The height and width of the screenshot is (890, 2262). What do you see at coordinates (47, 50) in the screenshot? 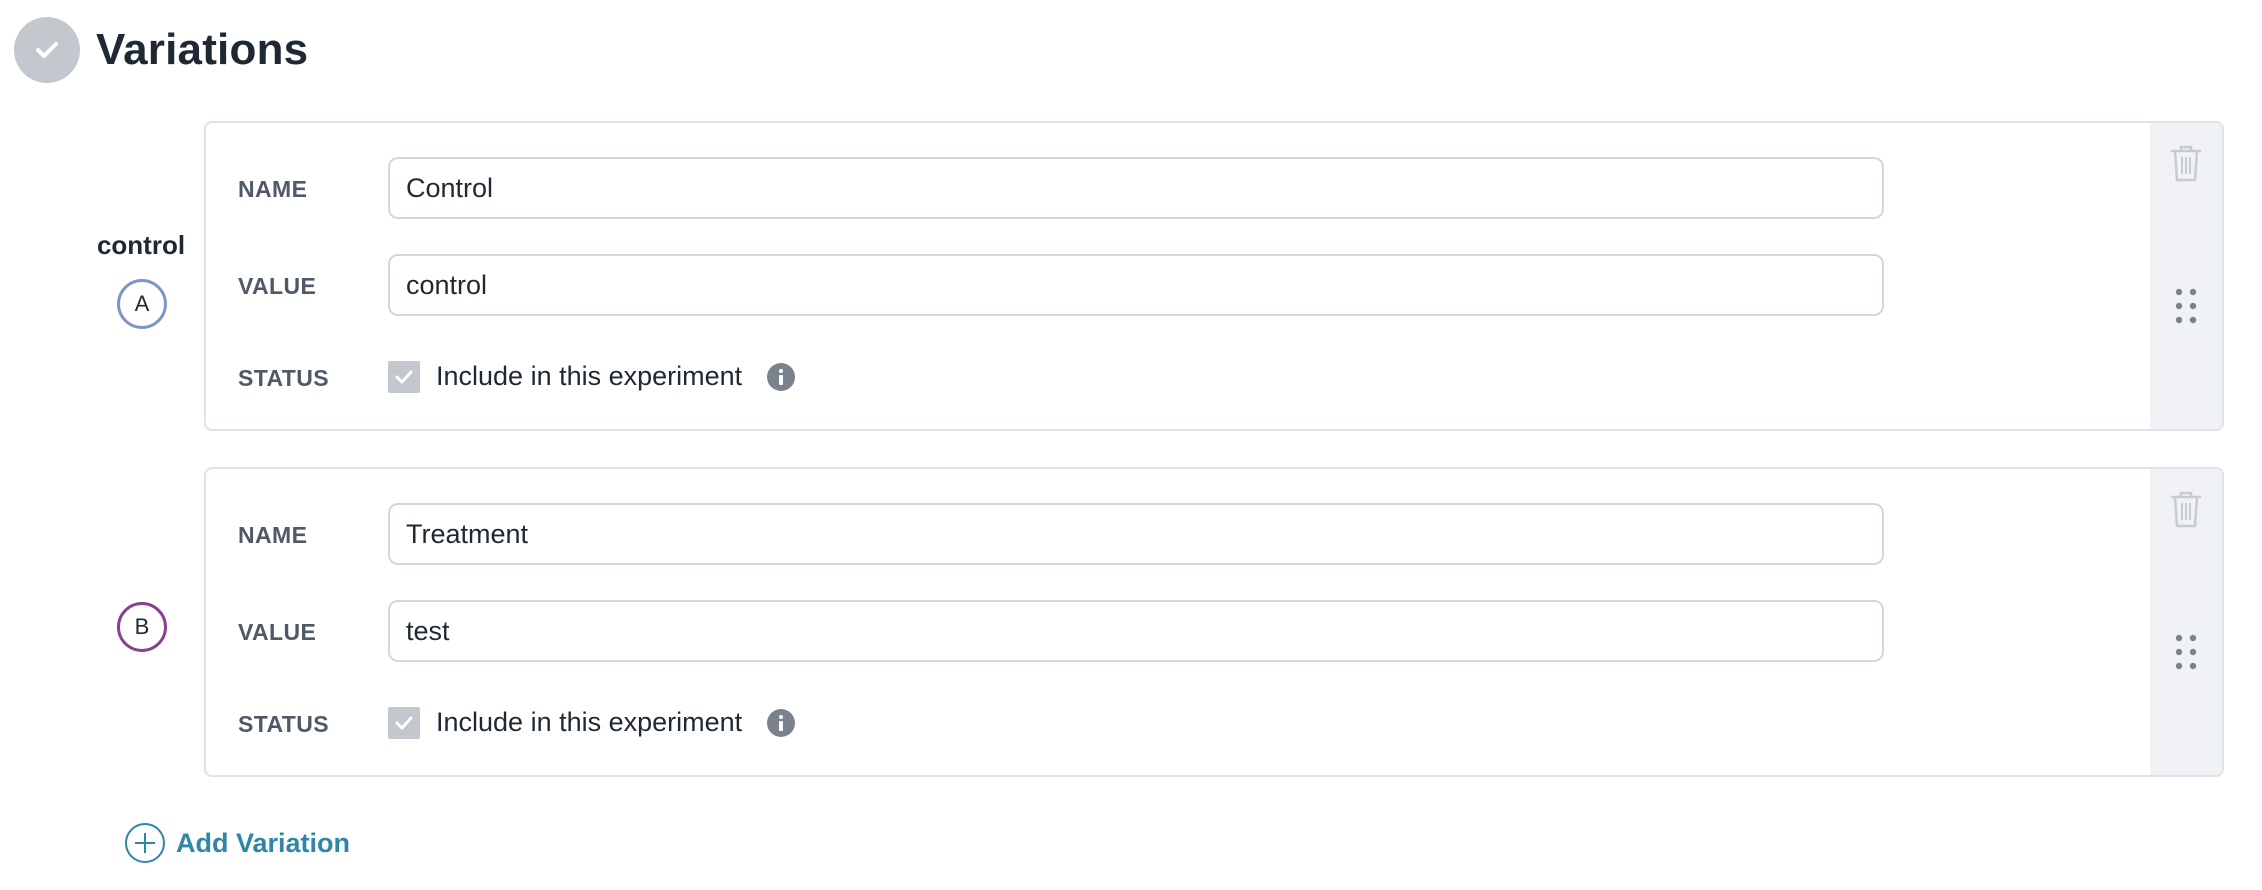
I see `check-icon` at bounding box center [47, 50].